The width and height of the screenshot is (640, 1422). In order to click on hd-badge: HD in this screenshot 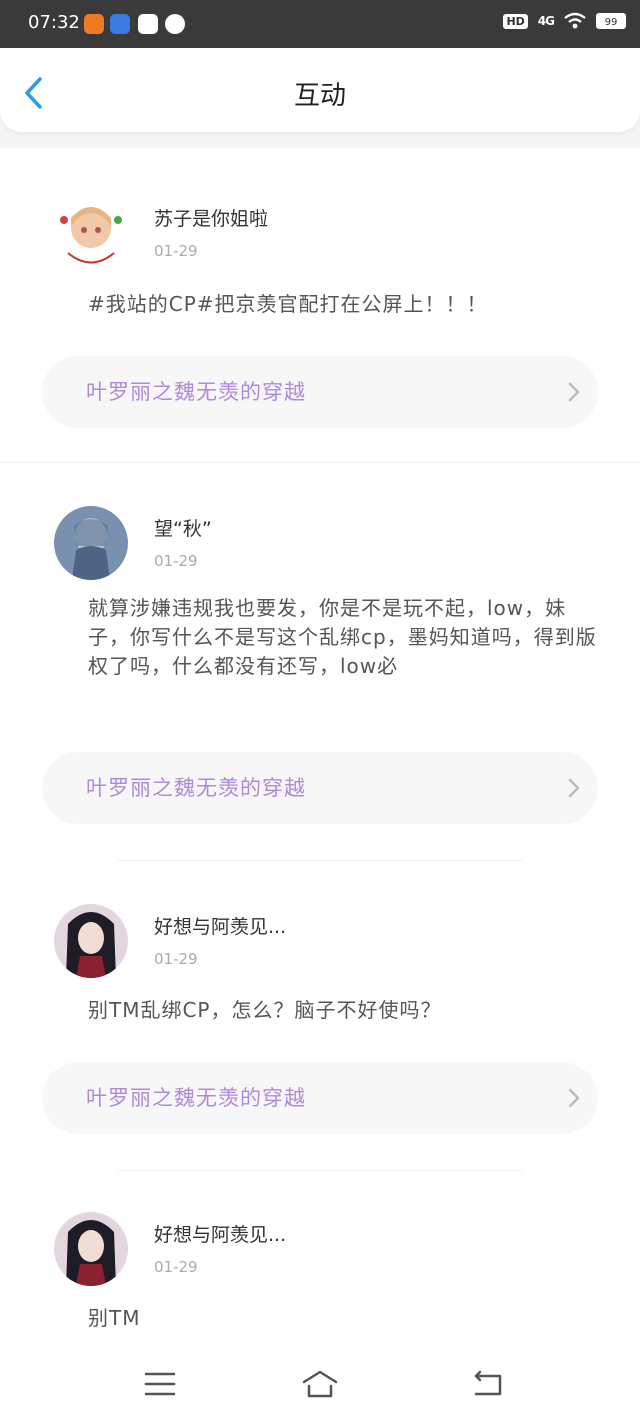, I will do `click(515, 21)`.